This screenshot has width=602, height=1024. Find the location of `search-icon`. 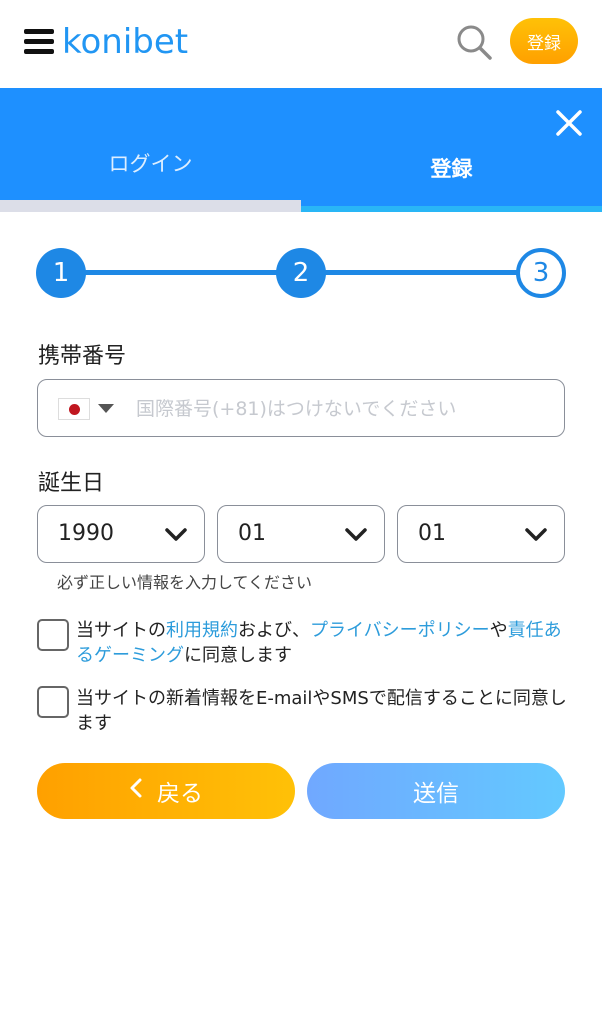

search-icon is located at coordinates (474, 42).